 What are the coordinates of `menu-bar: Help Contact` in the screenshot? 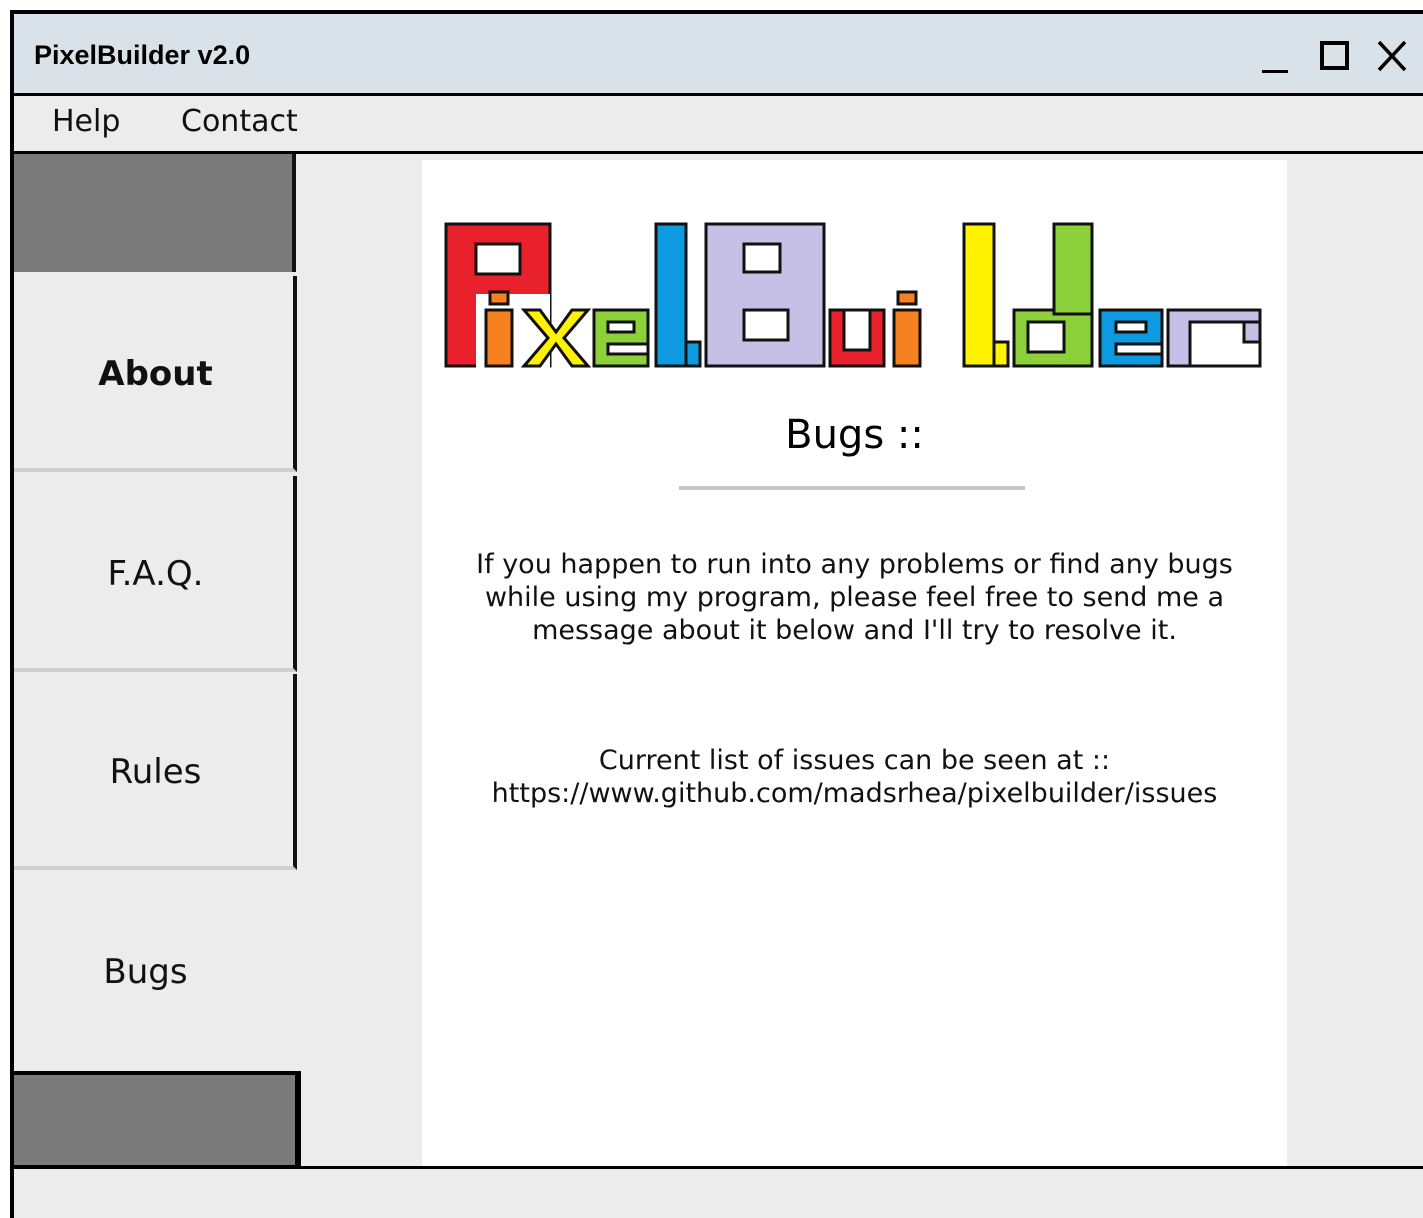 It's located at (718, 125).